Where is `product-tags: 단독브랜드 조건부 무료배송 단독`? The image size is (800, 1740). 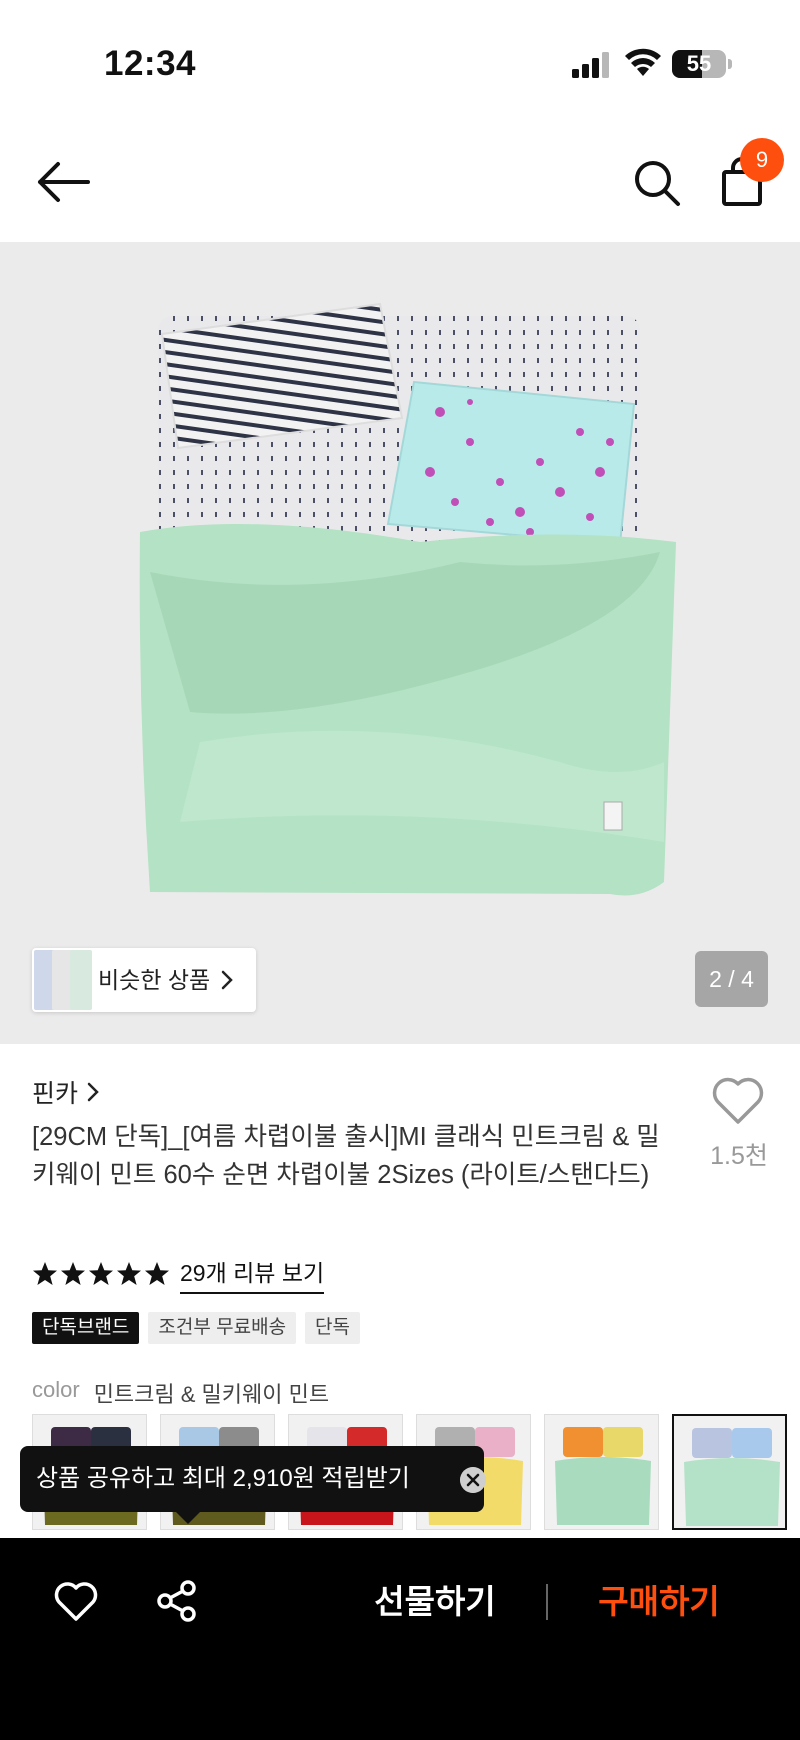
product-tags: 단독브랜드 조건부 무료배송 단독 is located at coordinates (196, 1328).